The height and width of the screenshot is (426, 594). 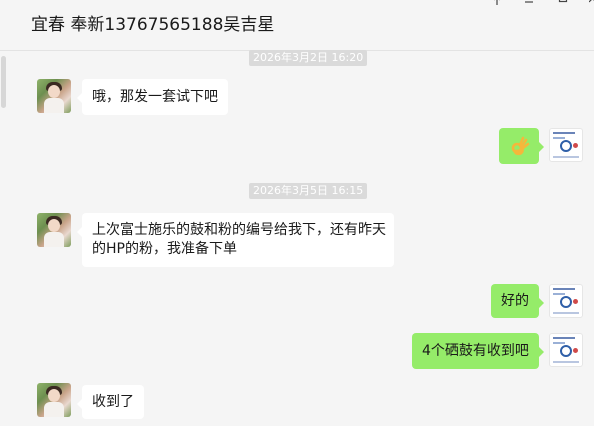 I want to click on message-text-line: 的HP的粉，我准备下单, so click(x=164, y=249).